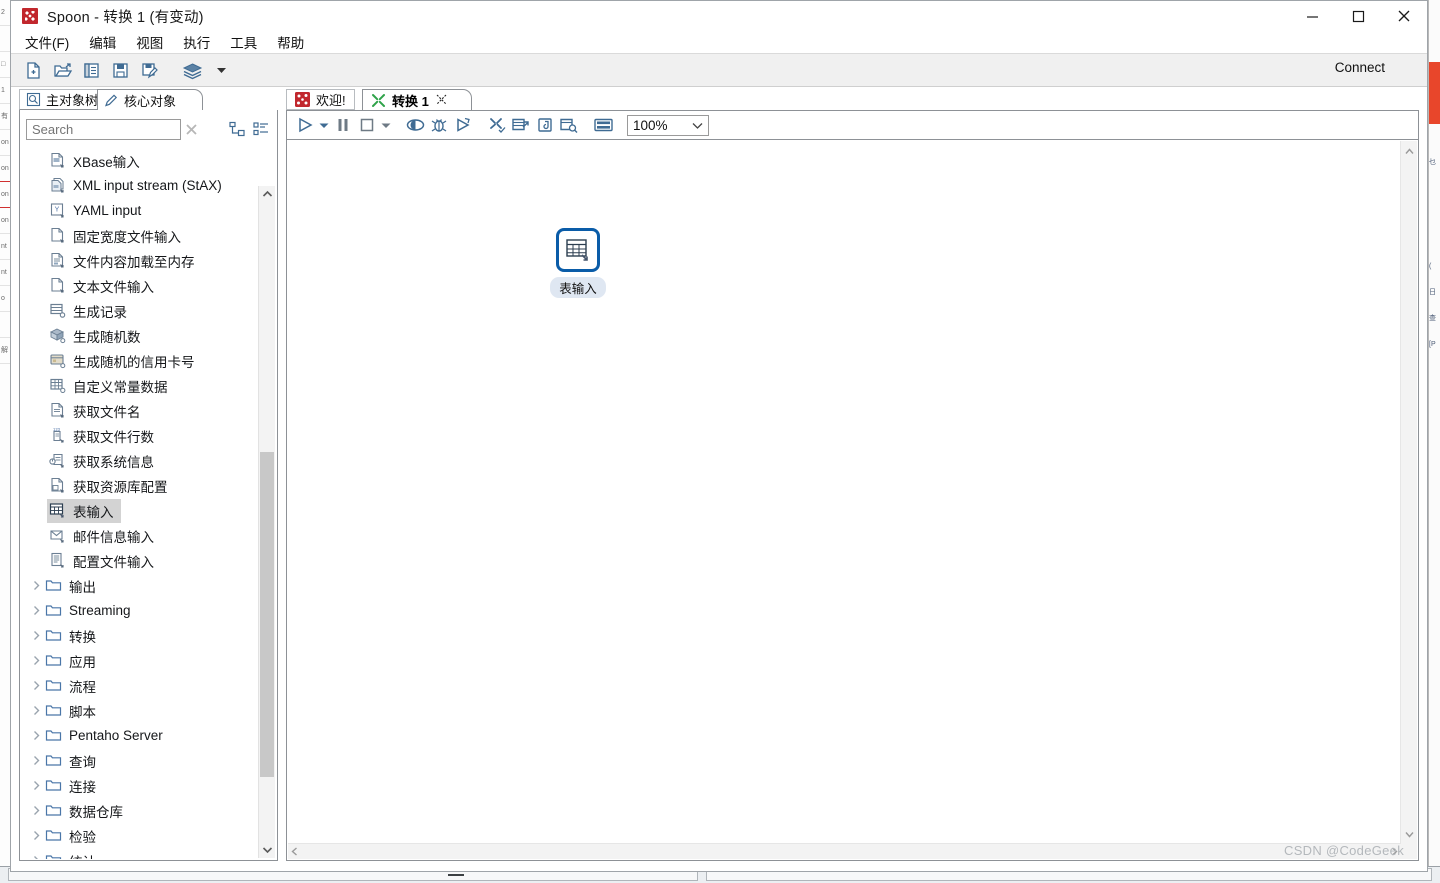 The width and height of the screenshot is (1440, 883). I want to click on clear-x-icon, so click(192, 129).